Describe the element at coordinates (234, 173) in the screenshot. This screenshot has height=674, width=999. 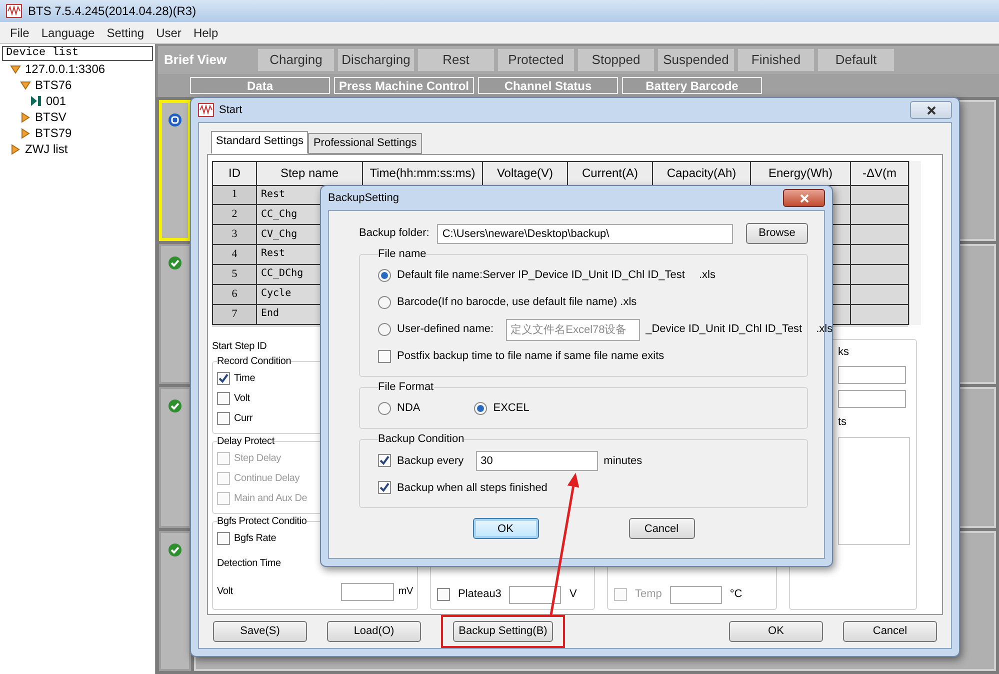
I see `column-header: ID` at that location.